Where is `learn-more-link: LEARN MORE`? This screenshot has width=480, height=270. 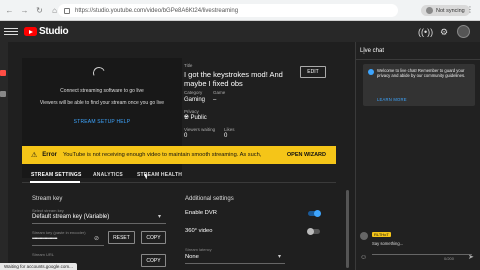
learn-more-link: LEARN MORE is located at coordinates (392, 99).